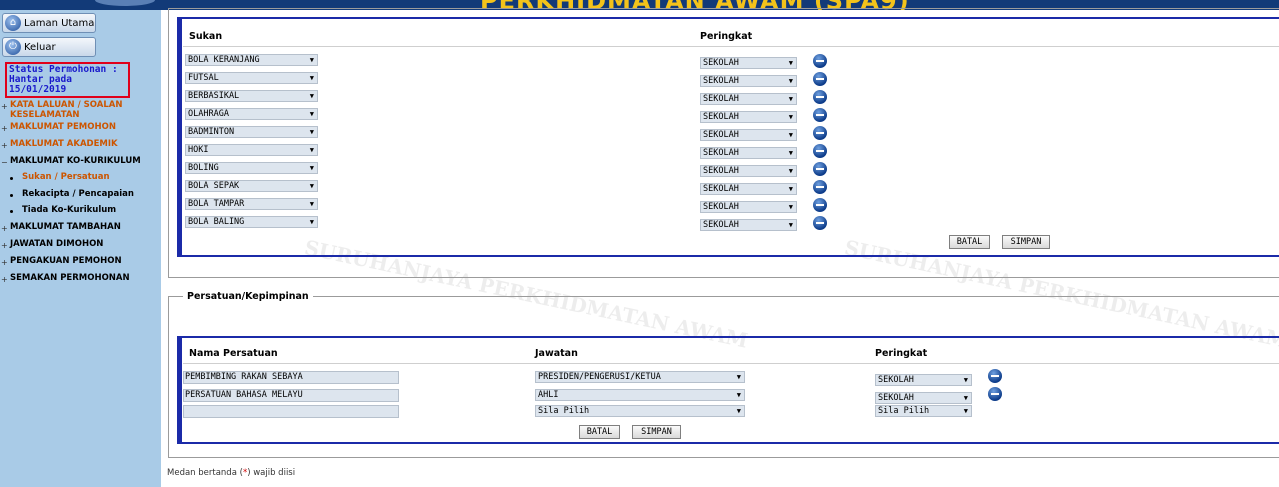 The height and width of the screenshot is (487, 1279). I want to click on persatuan-simpan-button: SIMPAN, so click(656, 432).